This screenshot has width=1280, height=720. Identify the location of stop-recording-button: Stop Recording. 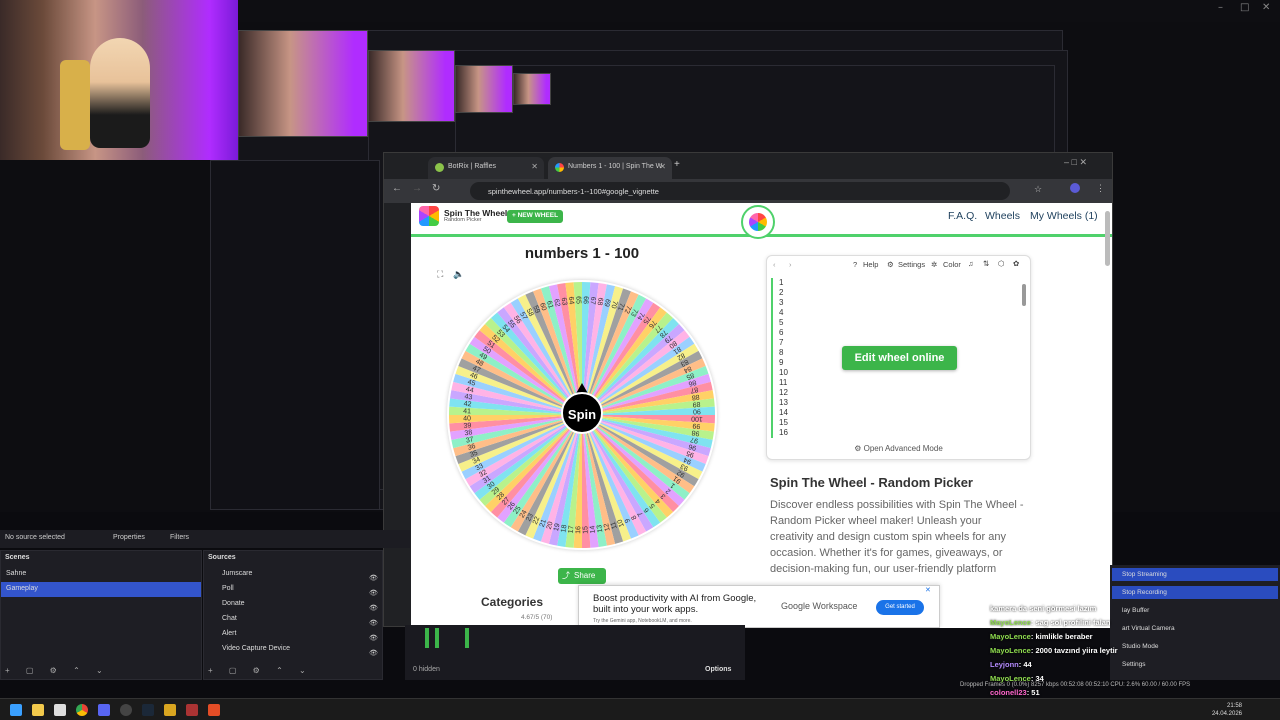
(1195, 592).